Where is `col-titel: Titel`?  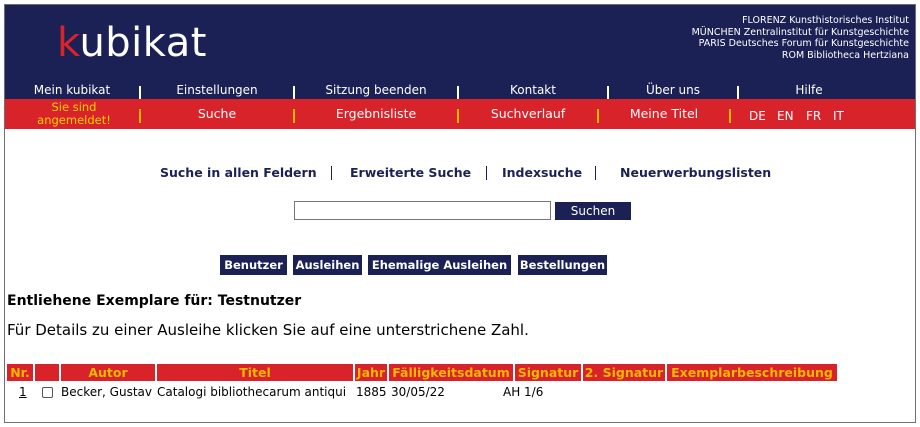 col-titel: Titel is located at coordinates (255, 372).